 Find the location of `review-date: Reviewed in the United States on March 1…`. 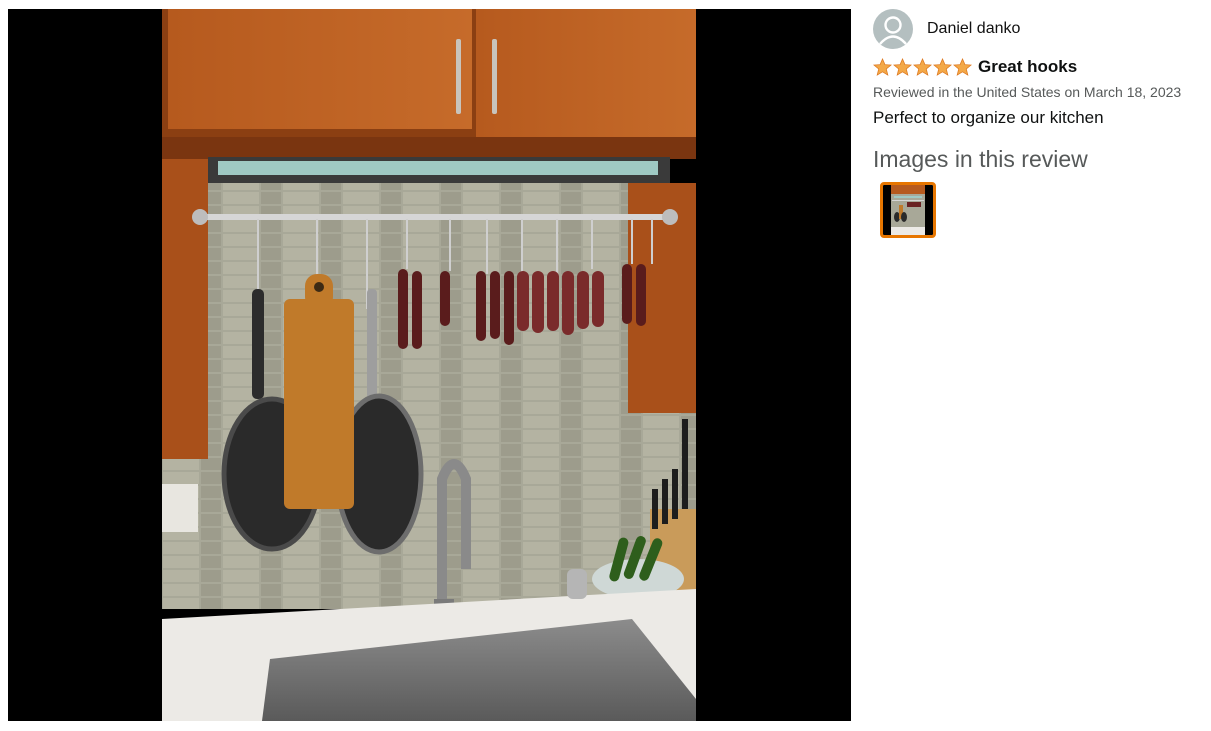

review-date: Reviewed in the United States on March 1… is located at coordinates (1027, 92).